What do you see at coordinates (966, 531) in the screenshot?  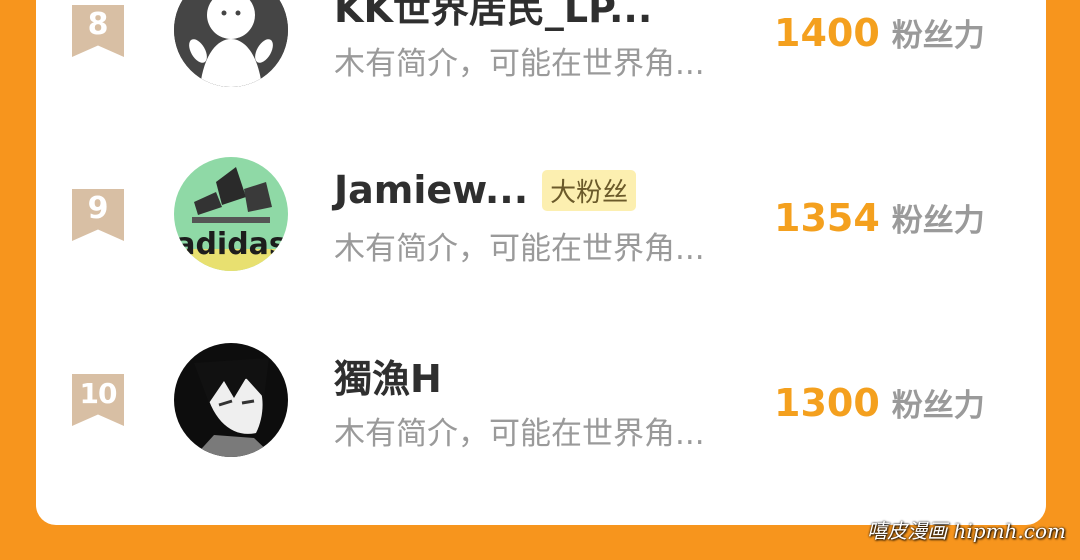 I see `site-watermark: 嘻皮漫画 hipmh.com` at bounding box center [966, 531].